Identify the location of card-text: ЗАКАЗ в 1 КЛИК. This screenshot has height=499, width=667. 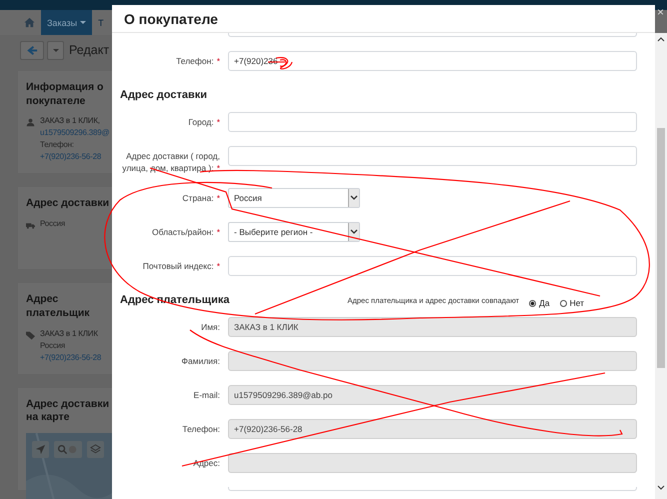
(69, 333).